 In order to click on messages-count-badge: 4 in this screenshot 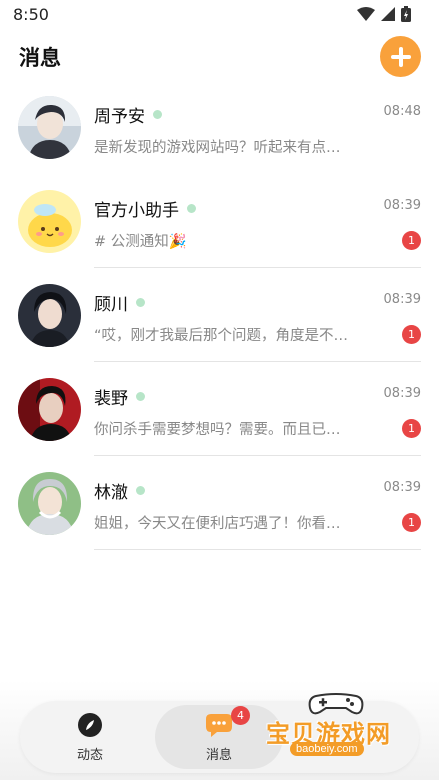, I will do `click(240, 715)`.